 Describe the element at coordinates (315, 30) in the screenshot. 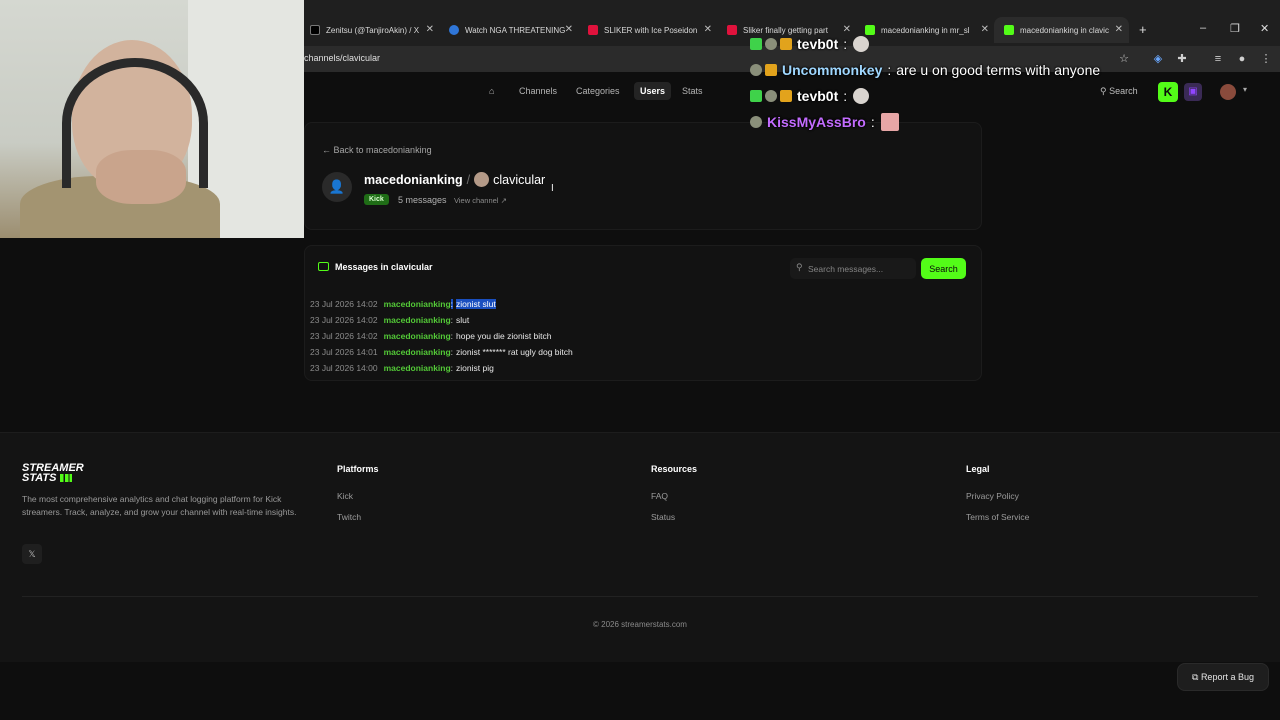

I see `x-favicon-icon` at that location.